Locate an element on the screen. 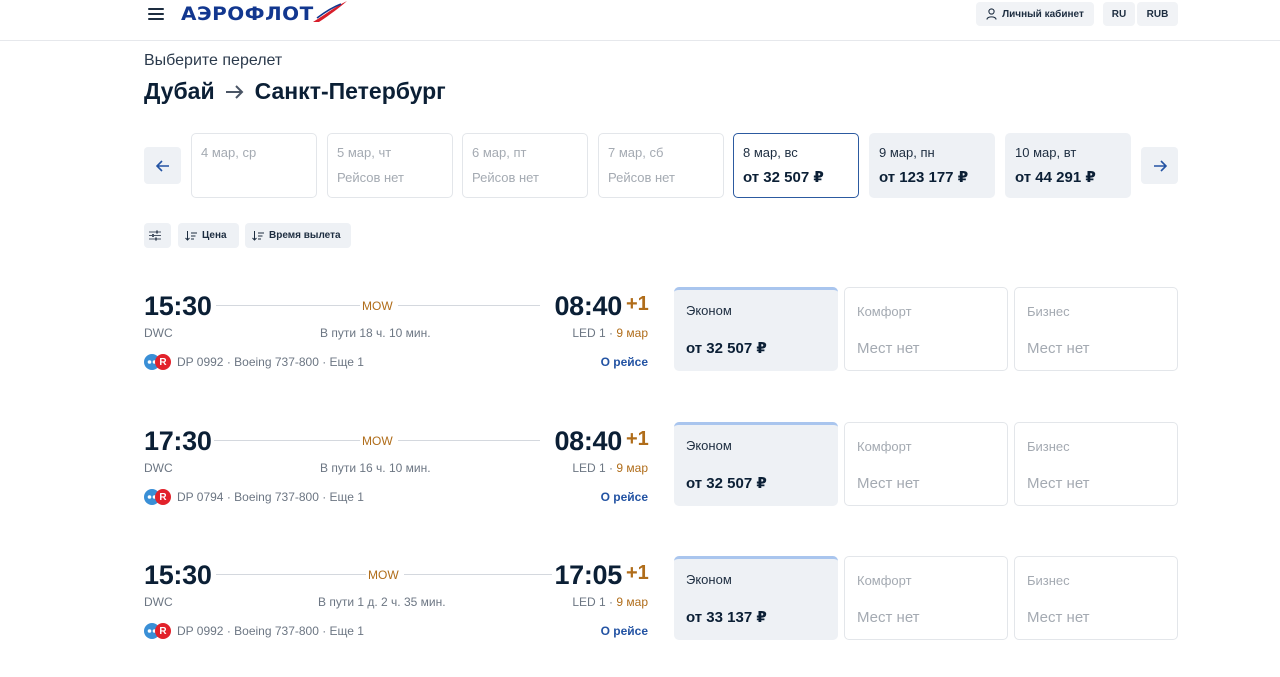  date-card: 9 мар, пн от 123 177 ₽ is located at coordinates (932, 165).